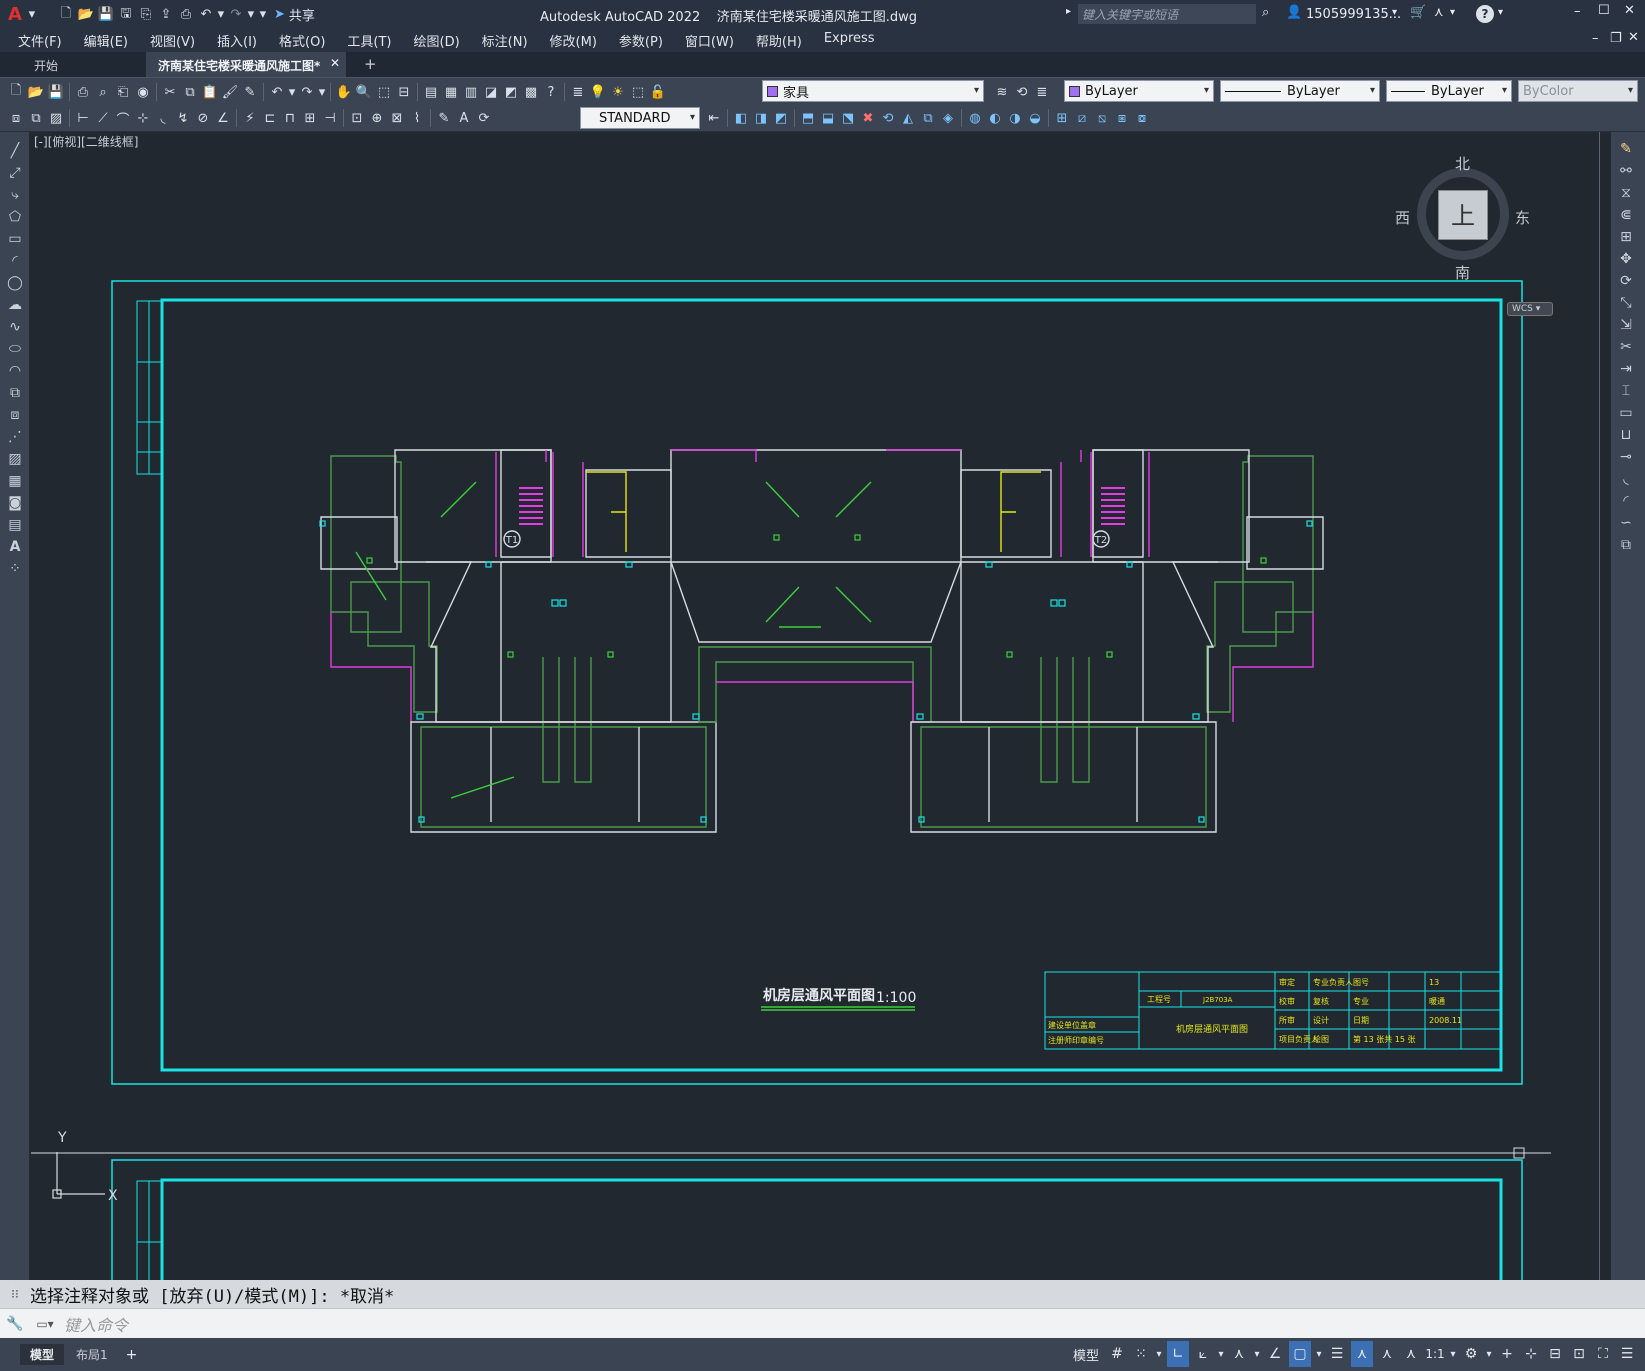  What do you see at coordinates (15, 569) in the screenshot?
I see `add-selected-icon: ⁘` at bounding box center [15, 569].